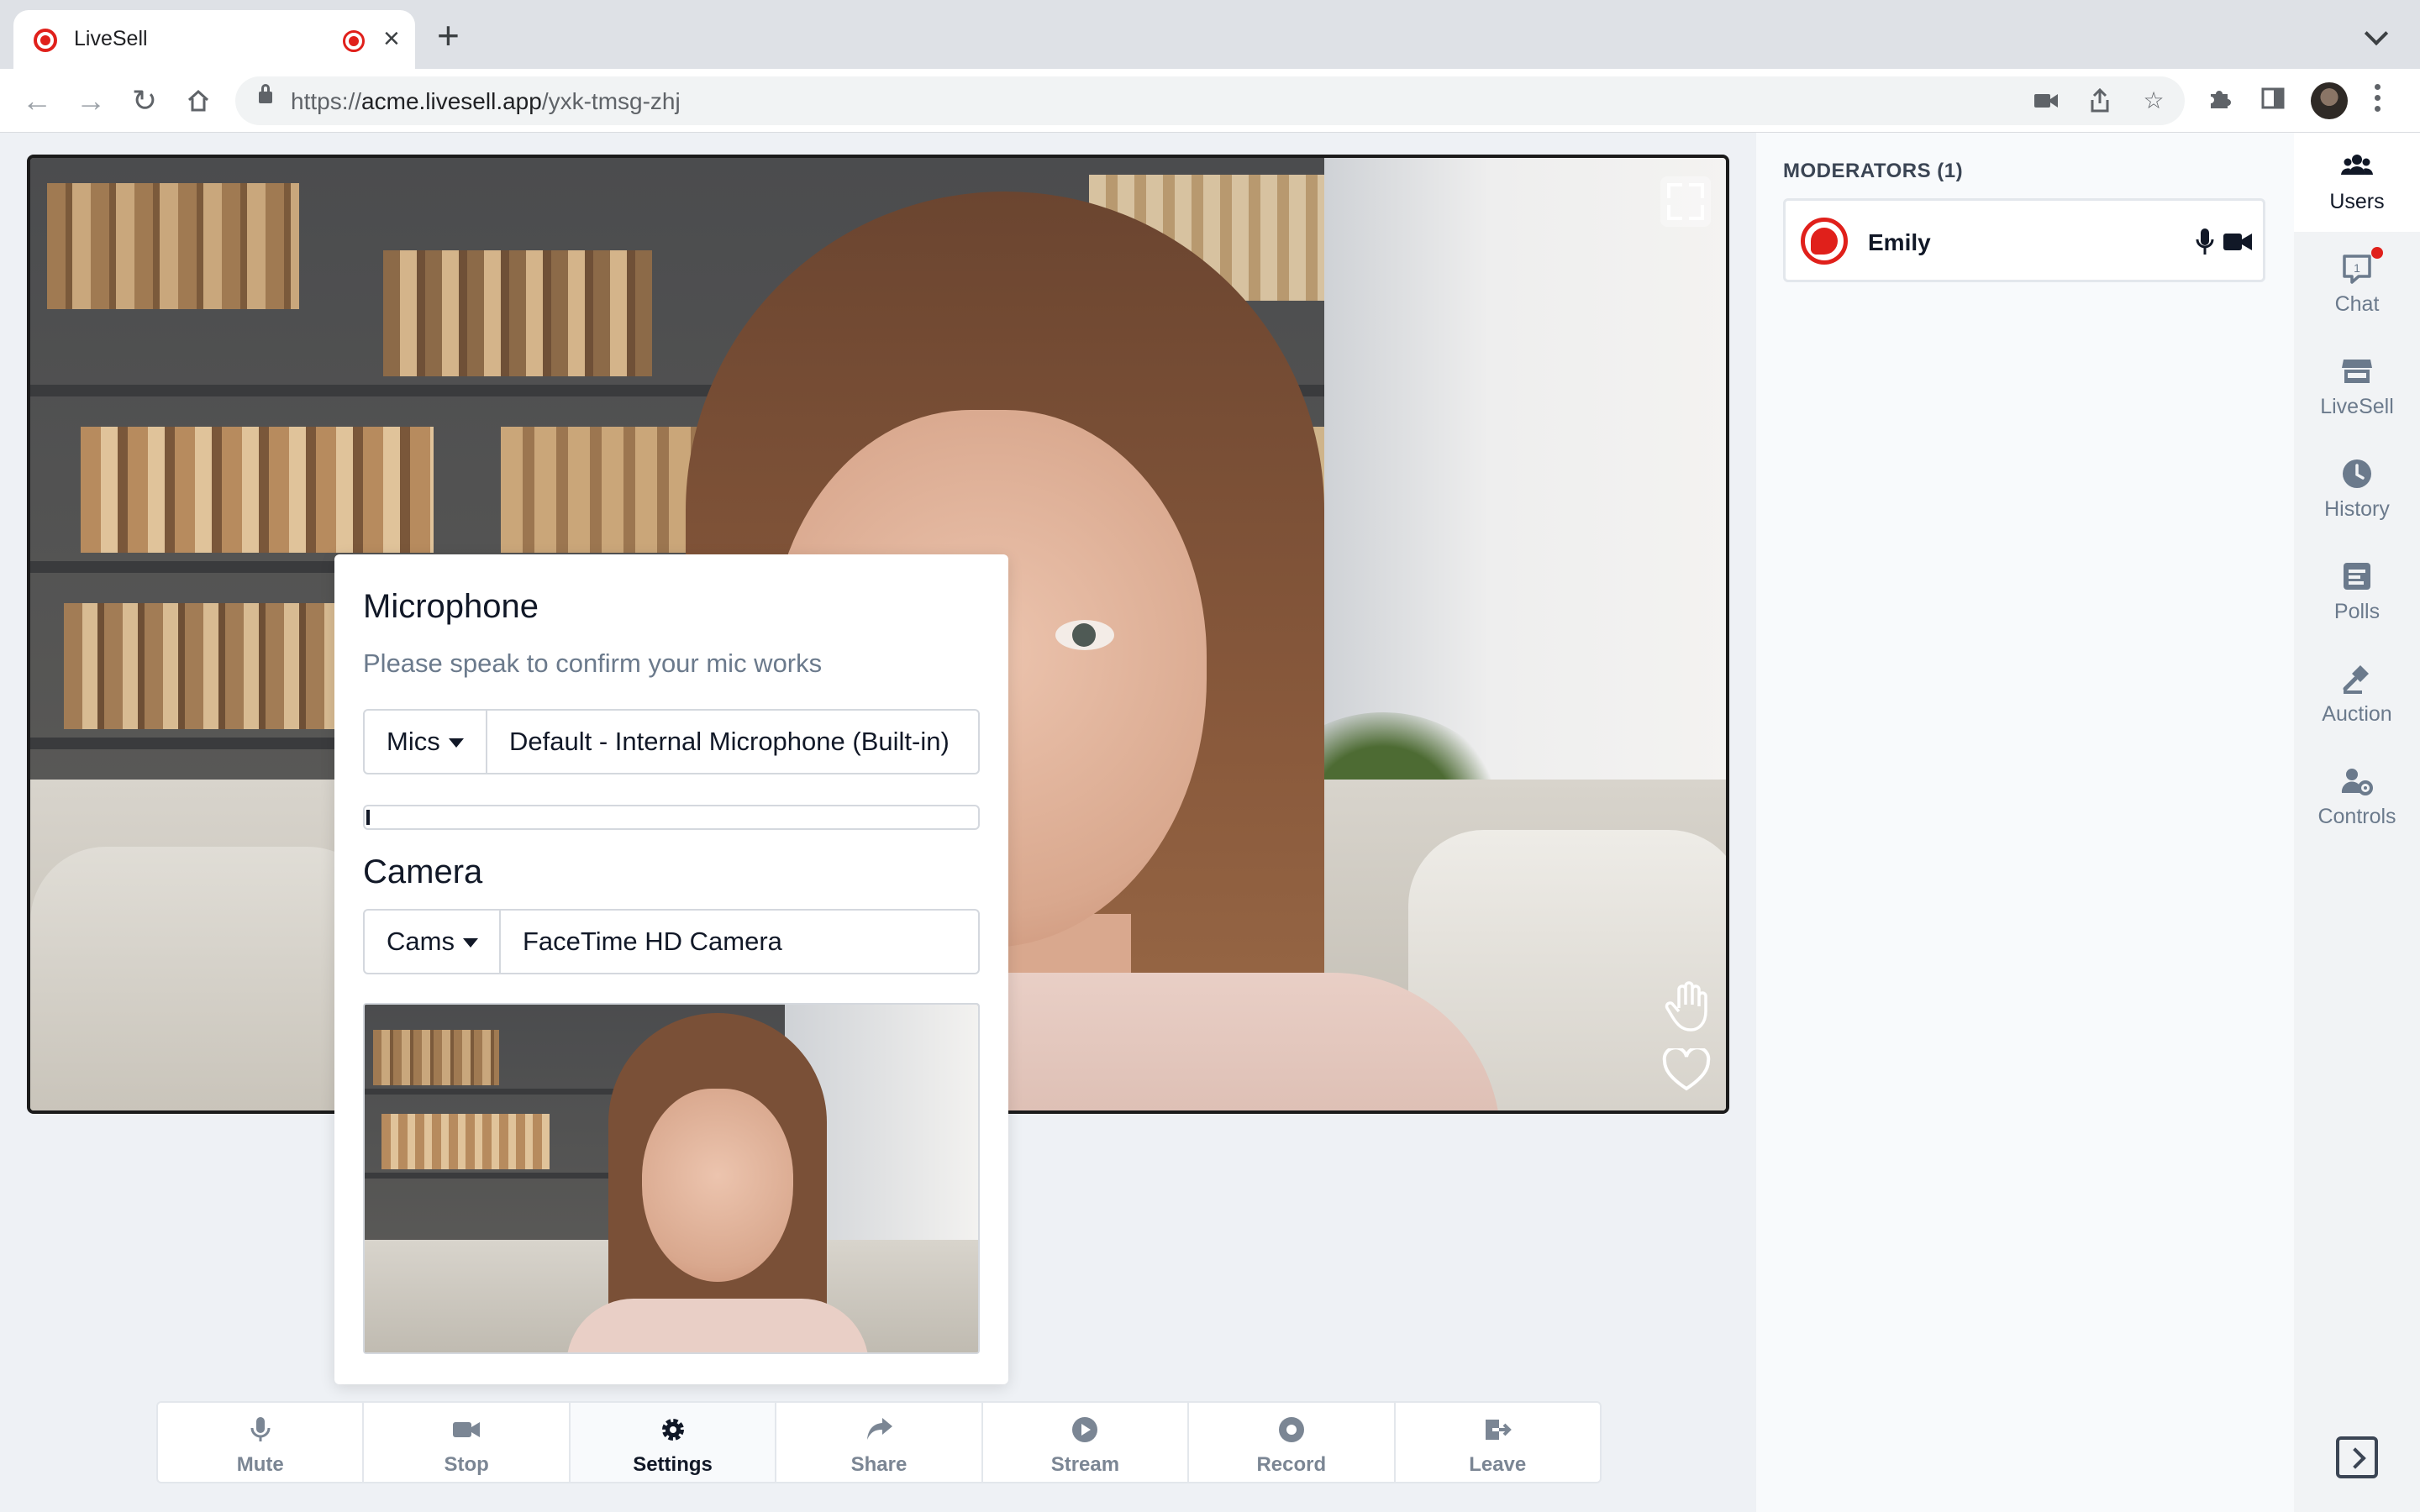  What do you see at coordinates (2357, 509) in the screenshot?
I see `nav-label: History` at bounding box center [2357, 509].